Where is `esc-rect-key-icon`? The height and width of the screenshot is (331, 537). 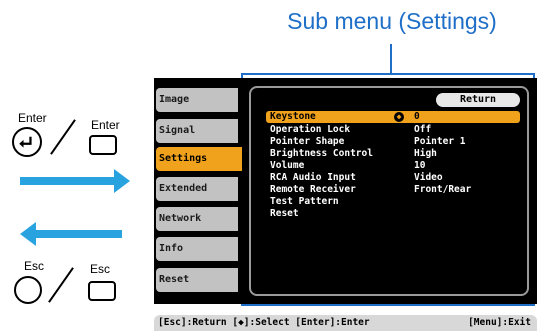 esc-rect-key-icon is located at coordinates (102, 291).